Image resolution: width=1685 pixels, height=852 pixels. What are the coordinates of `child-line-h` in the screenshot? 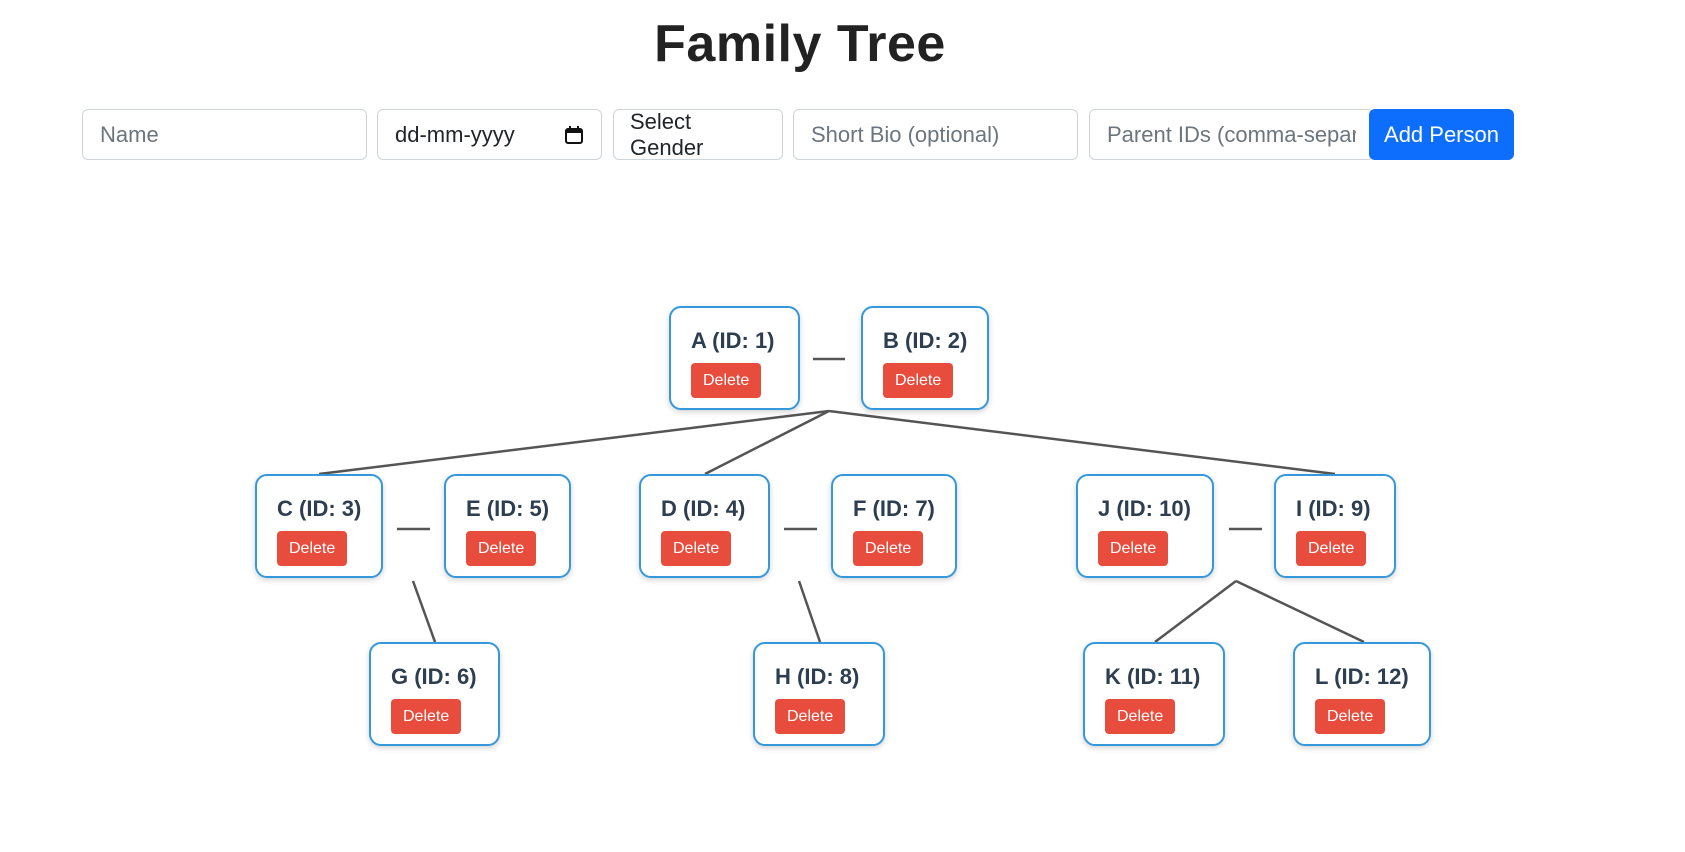 It's located at (809, 611).